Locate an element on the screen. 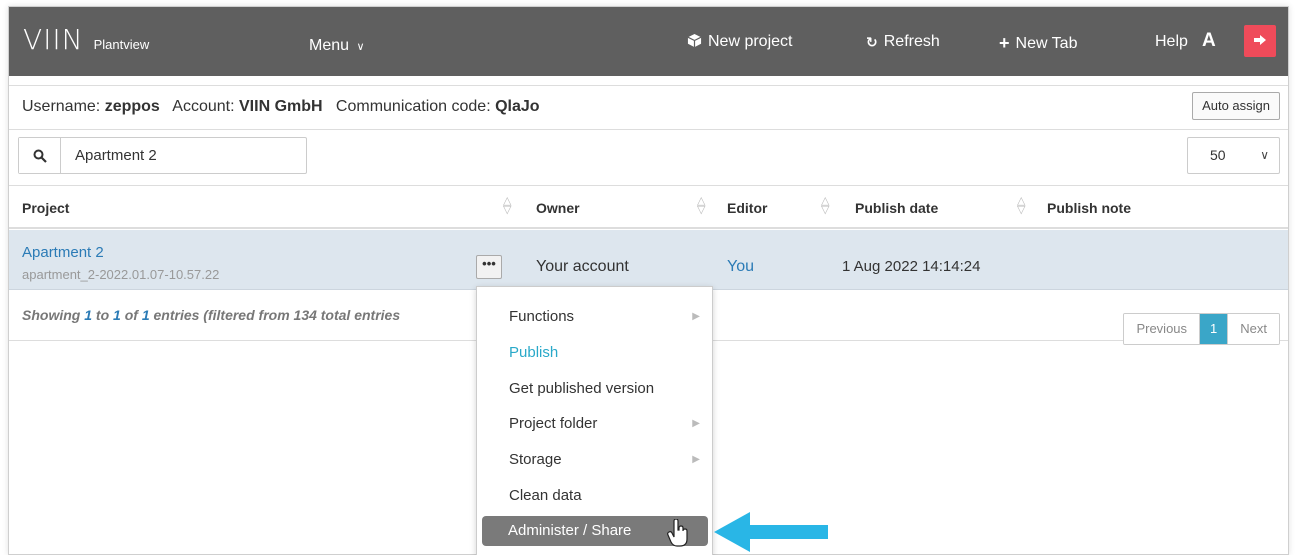 The image size is (1295, 555). menu-item-label: Functions is located at coordinates (542, 316).